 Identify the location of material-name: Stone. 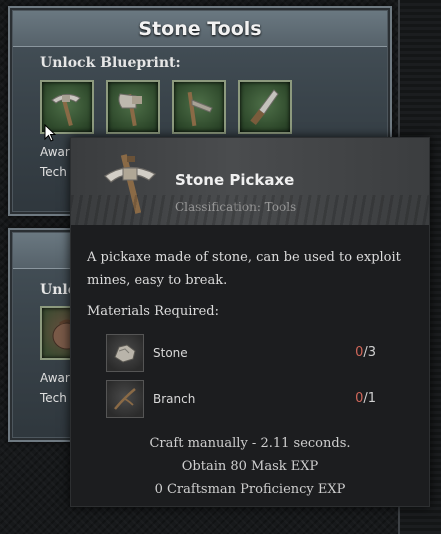
(170, 353).